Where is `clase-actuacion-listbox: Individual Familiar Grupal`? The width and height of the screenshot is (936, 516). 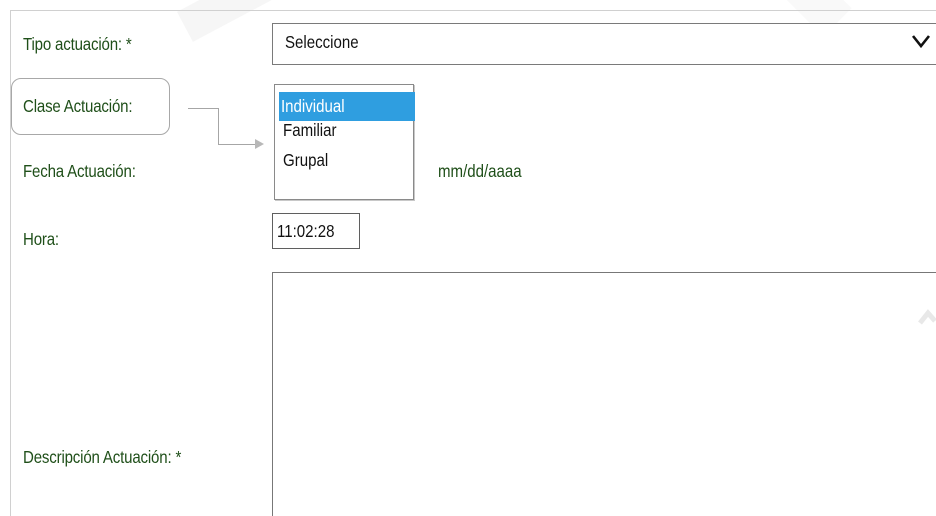 clase-actuacion-listbox: Individual Familiar Grupal is located at coordinates (344, 142).